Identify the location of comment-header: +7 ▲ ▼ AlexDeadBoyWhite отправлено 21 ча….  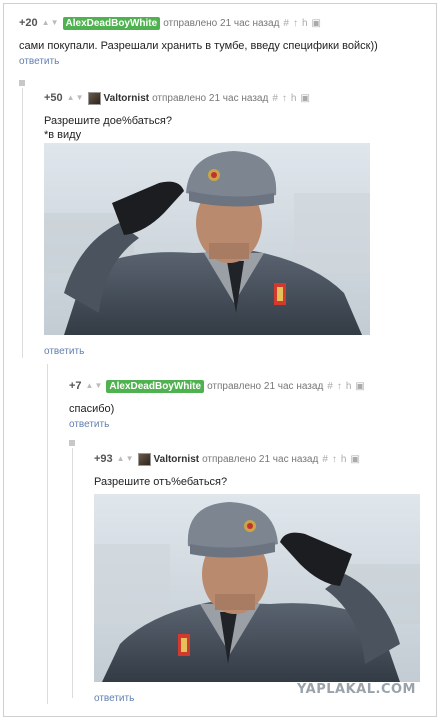
(244, 386).